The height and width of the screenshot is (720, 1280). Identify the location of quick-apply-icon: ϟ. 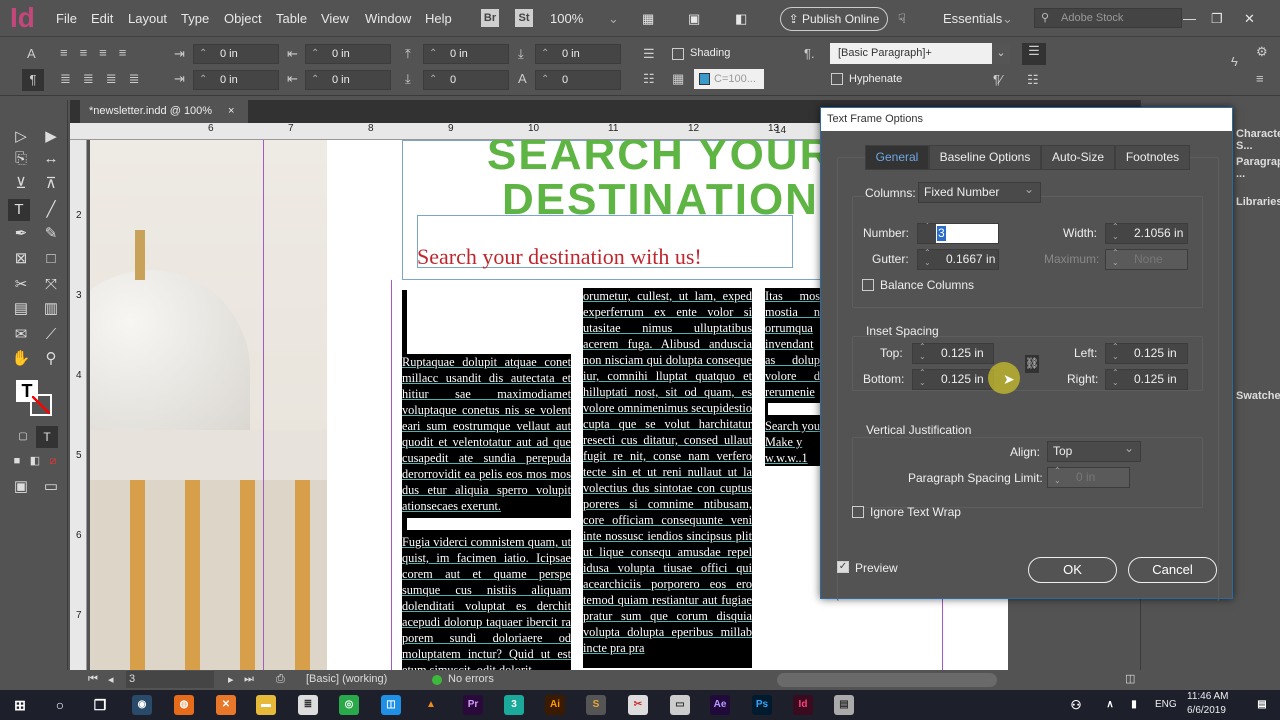
(1234, 61).